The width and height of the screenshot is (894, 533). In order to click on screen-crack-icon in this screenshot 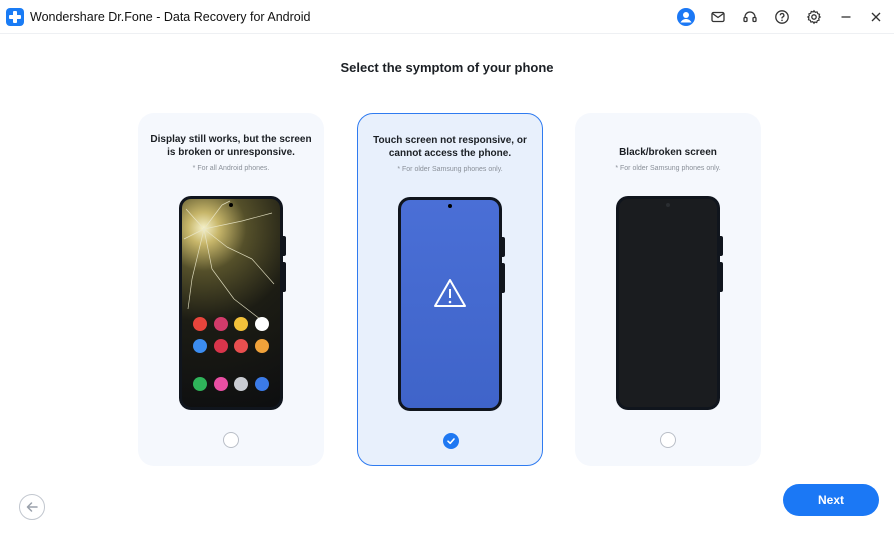, I will do `click(229, 260)`.